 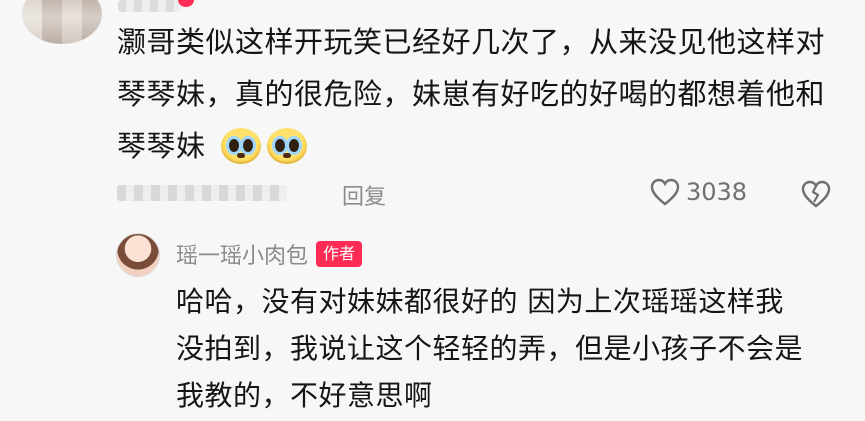 What do you see at coordinates (364, 195) in the screenshot?
I see `reply-button: 回复` at bounding box center [364, 195].